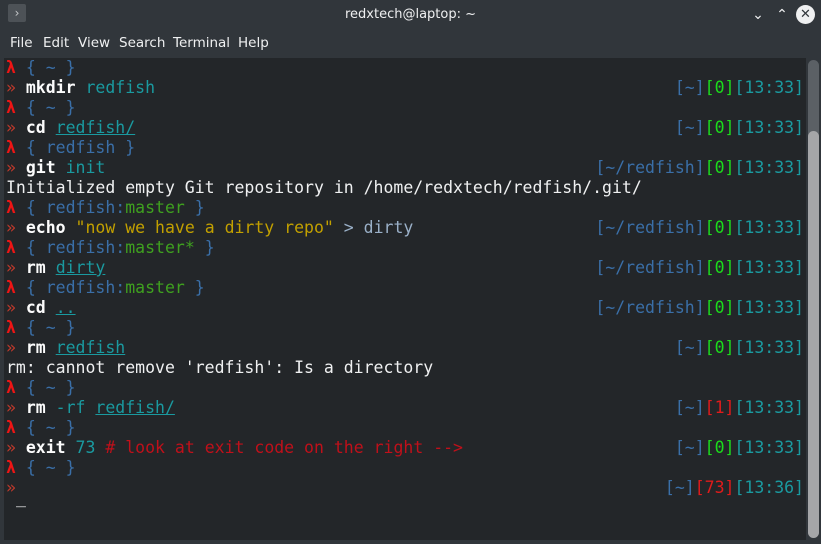 The image size is (821, 544). I want to click on command-path-arg: redfish, so click(91, 347).